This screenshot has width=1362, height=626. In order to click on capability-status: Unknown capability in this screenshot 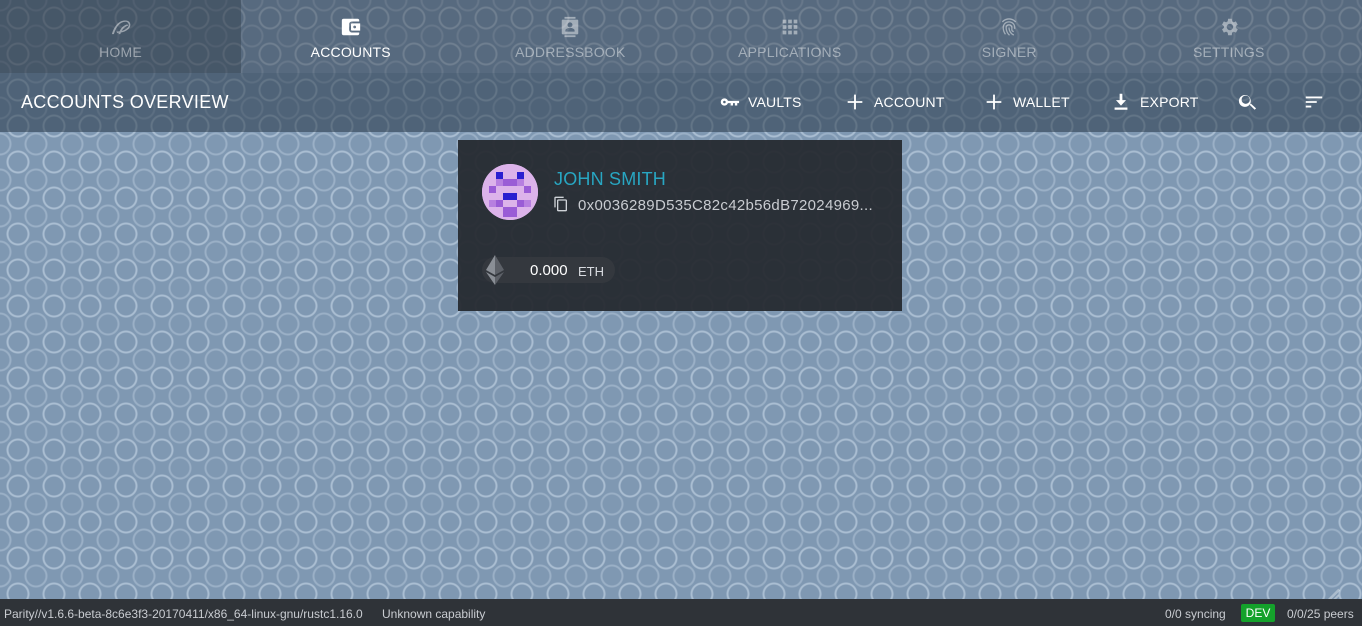, I will do `click(434, 614)`.